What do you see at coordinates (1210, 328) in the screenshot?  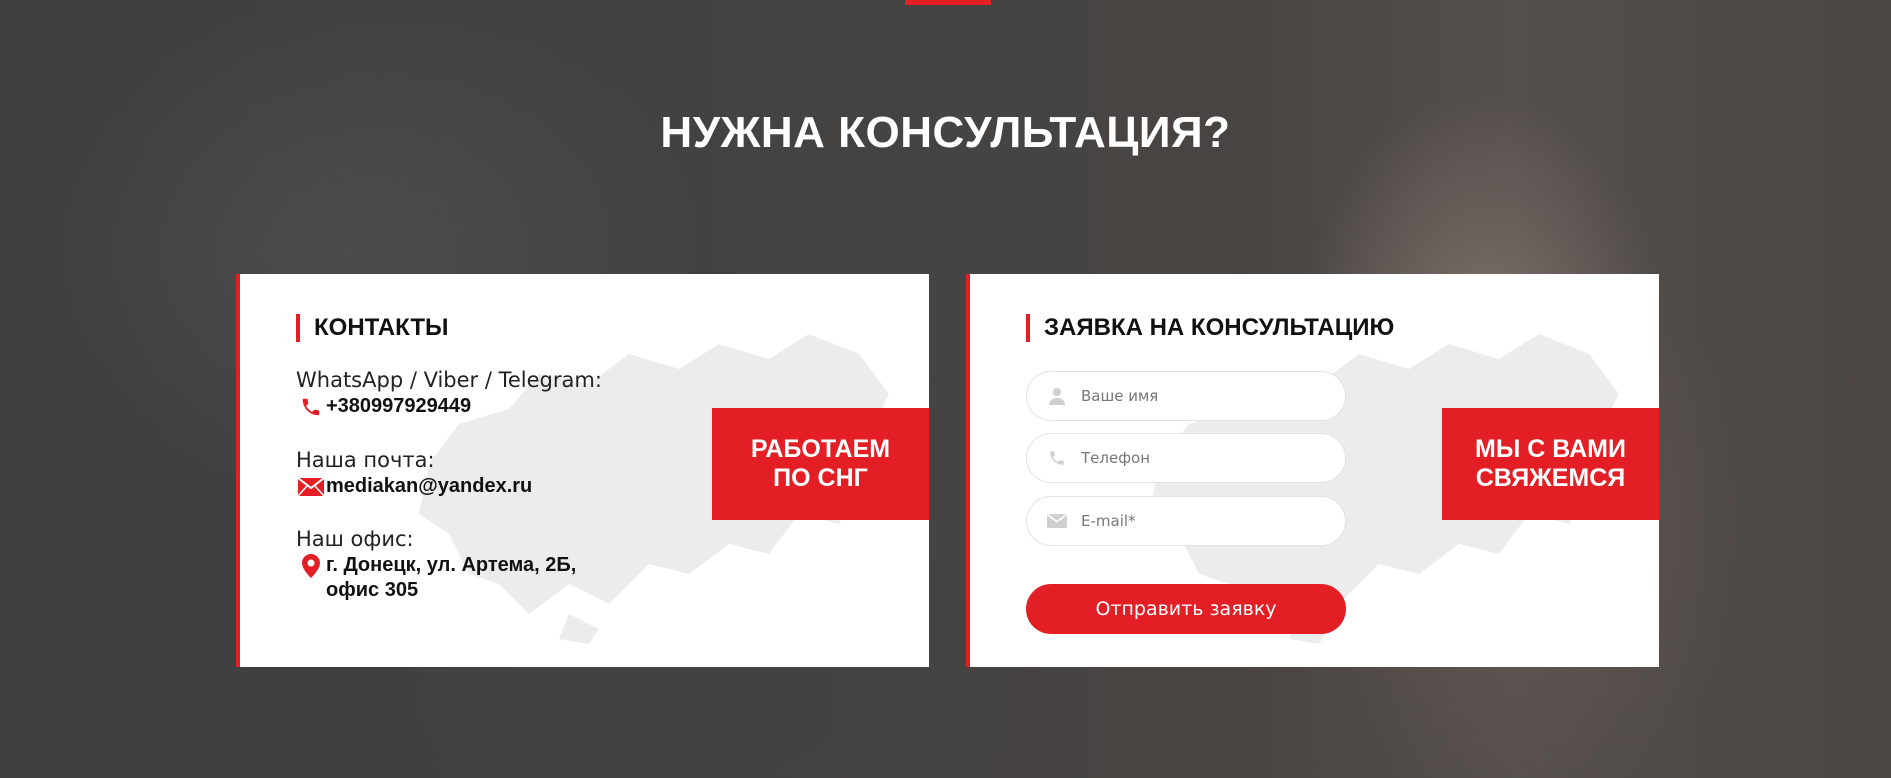 I see `form-heading: ЗАЯВКА НА КОНСУЛЬТАЦИЮ` at bounding box center [1210, 328].